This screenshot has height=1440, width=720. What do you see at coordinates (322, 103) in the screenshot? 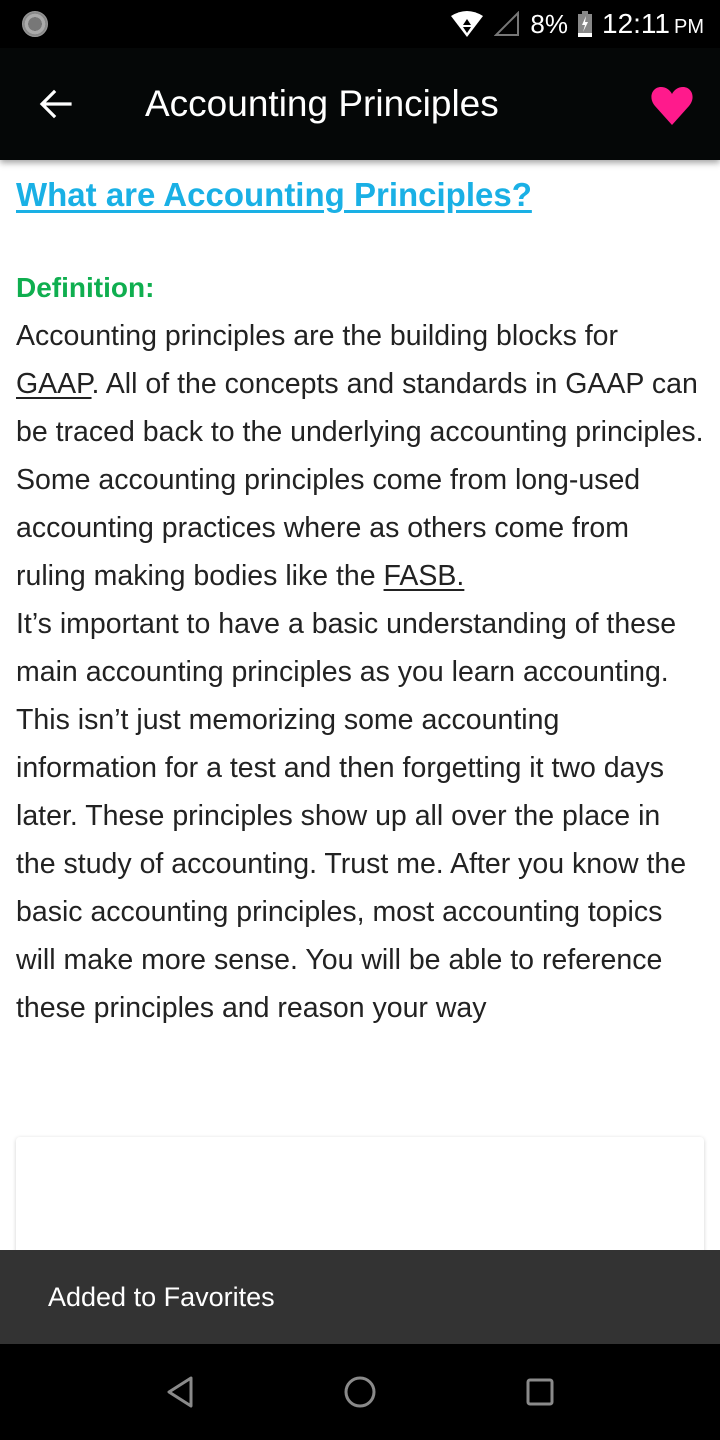
I see `page-title: Accounting Principles` at bounding box center [322, 103].